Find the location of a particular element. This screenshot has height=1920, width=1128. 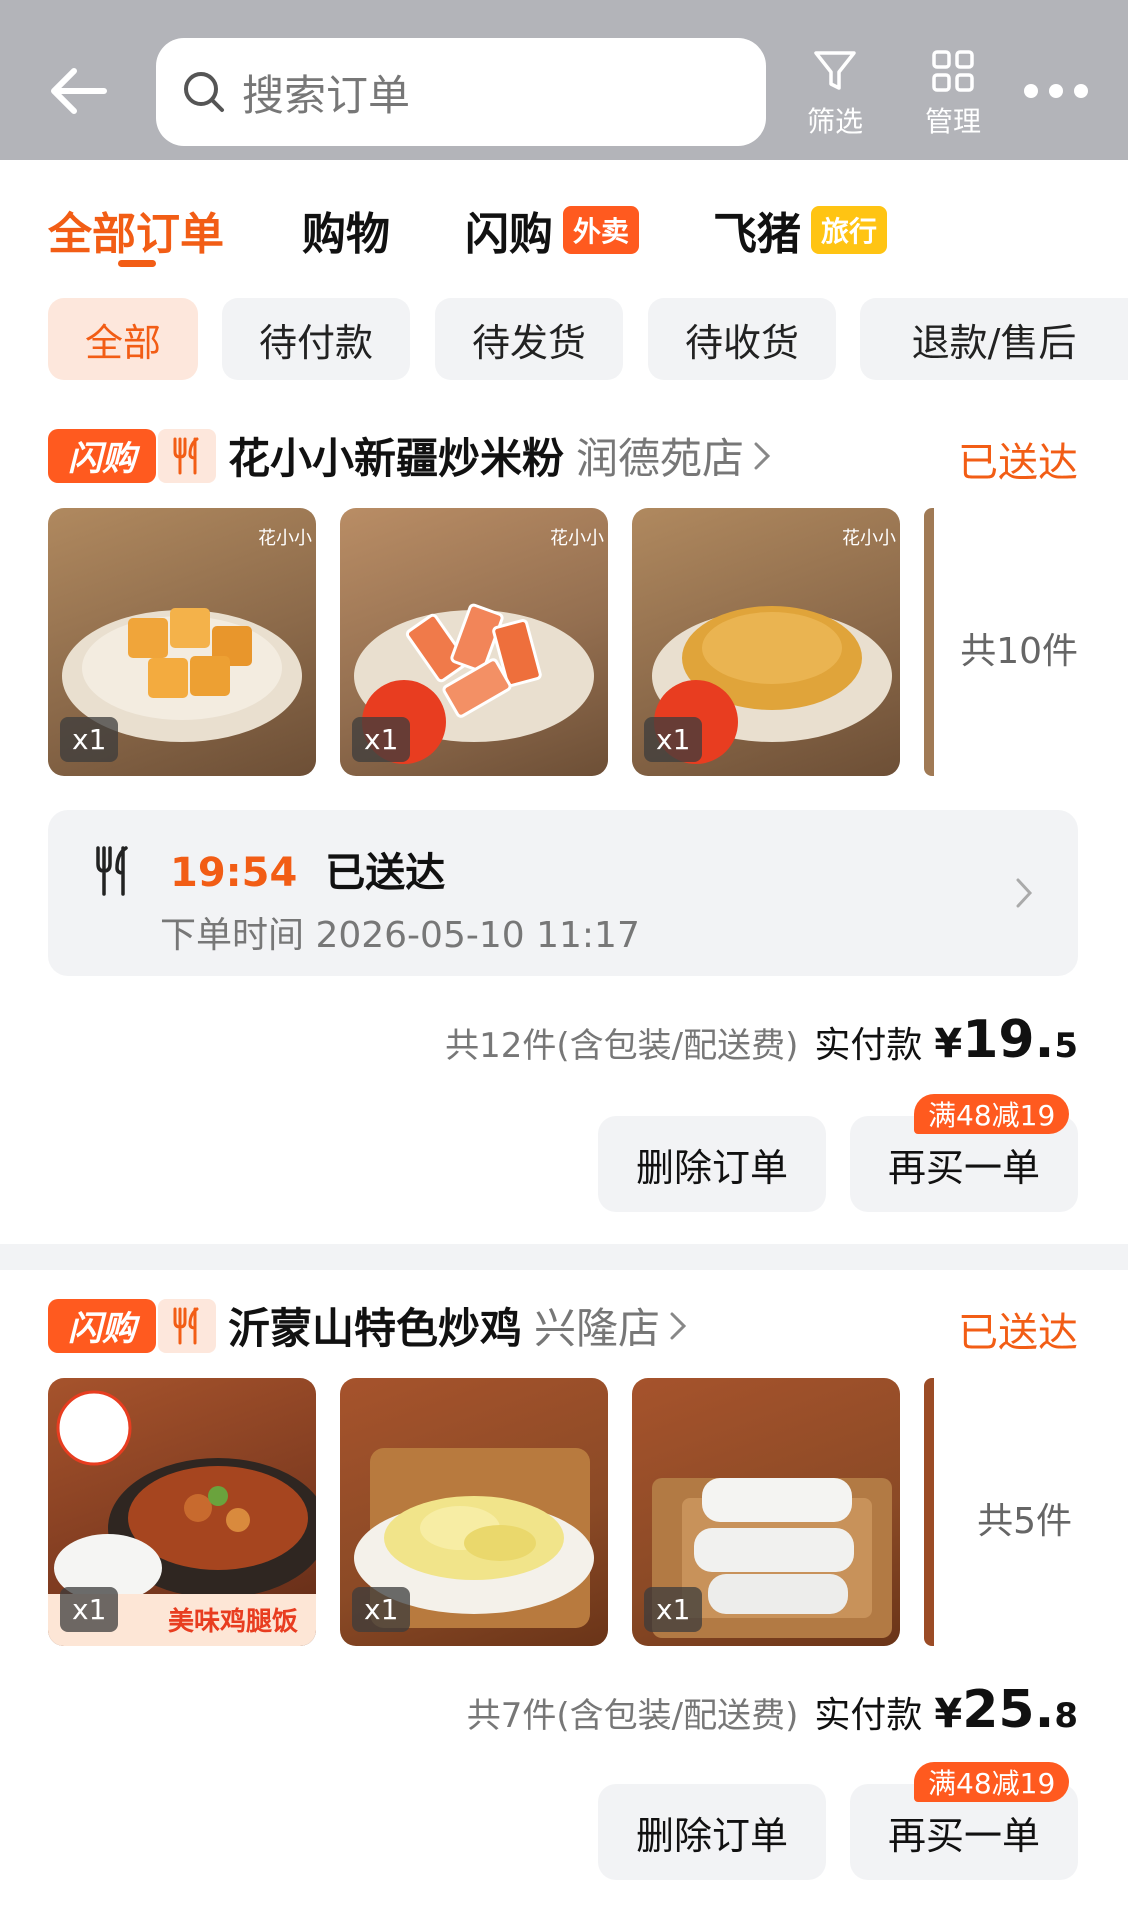

filter-pending-payment: 待付款 is located at coordinates (316, 339).